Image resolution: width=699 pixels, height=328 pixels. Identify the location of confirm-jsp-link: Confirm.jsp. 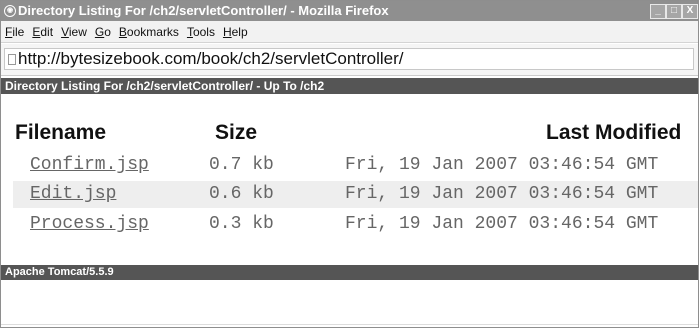
(89, 165).